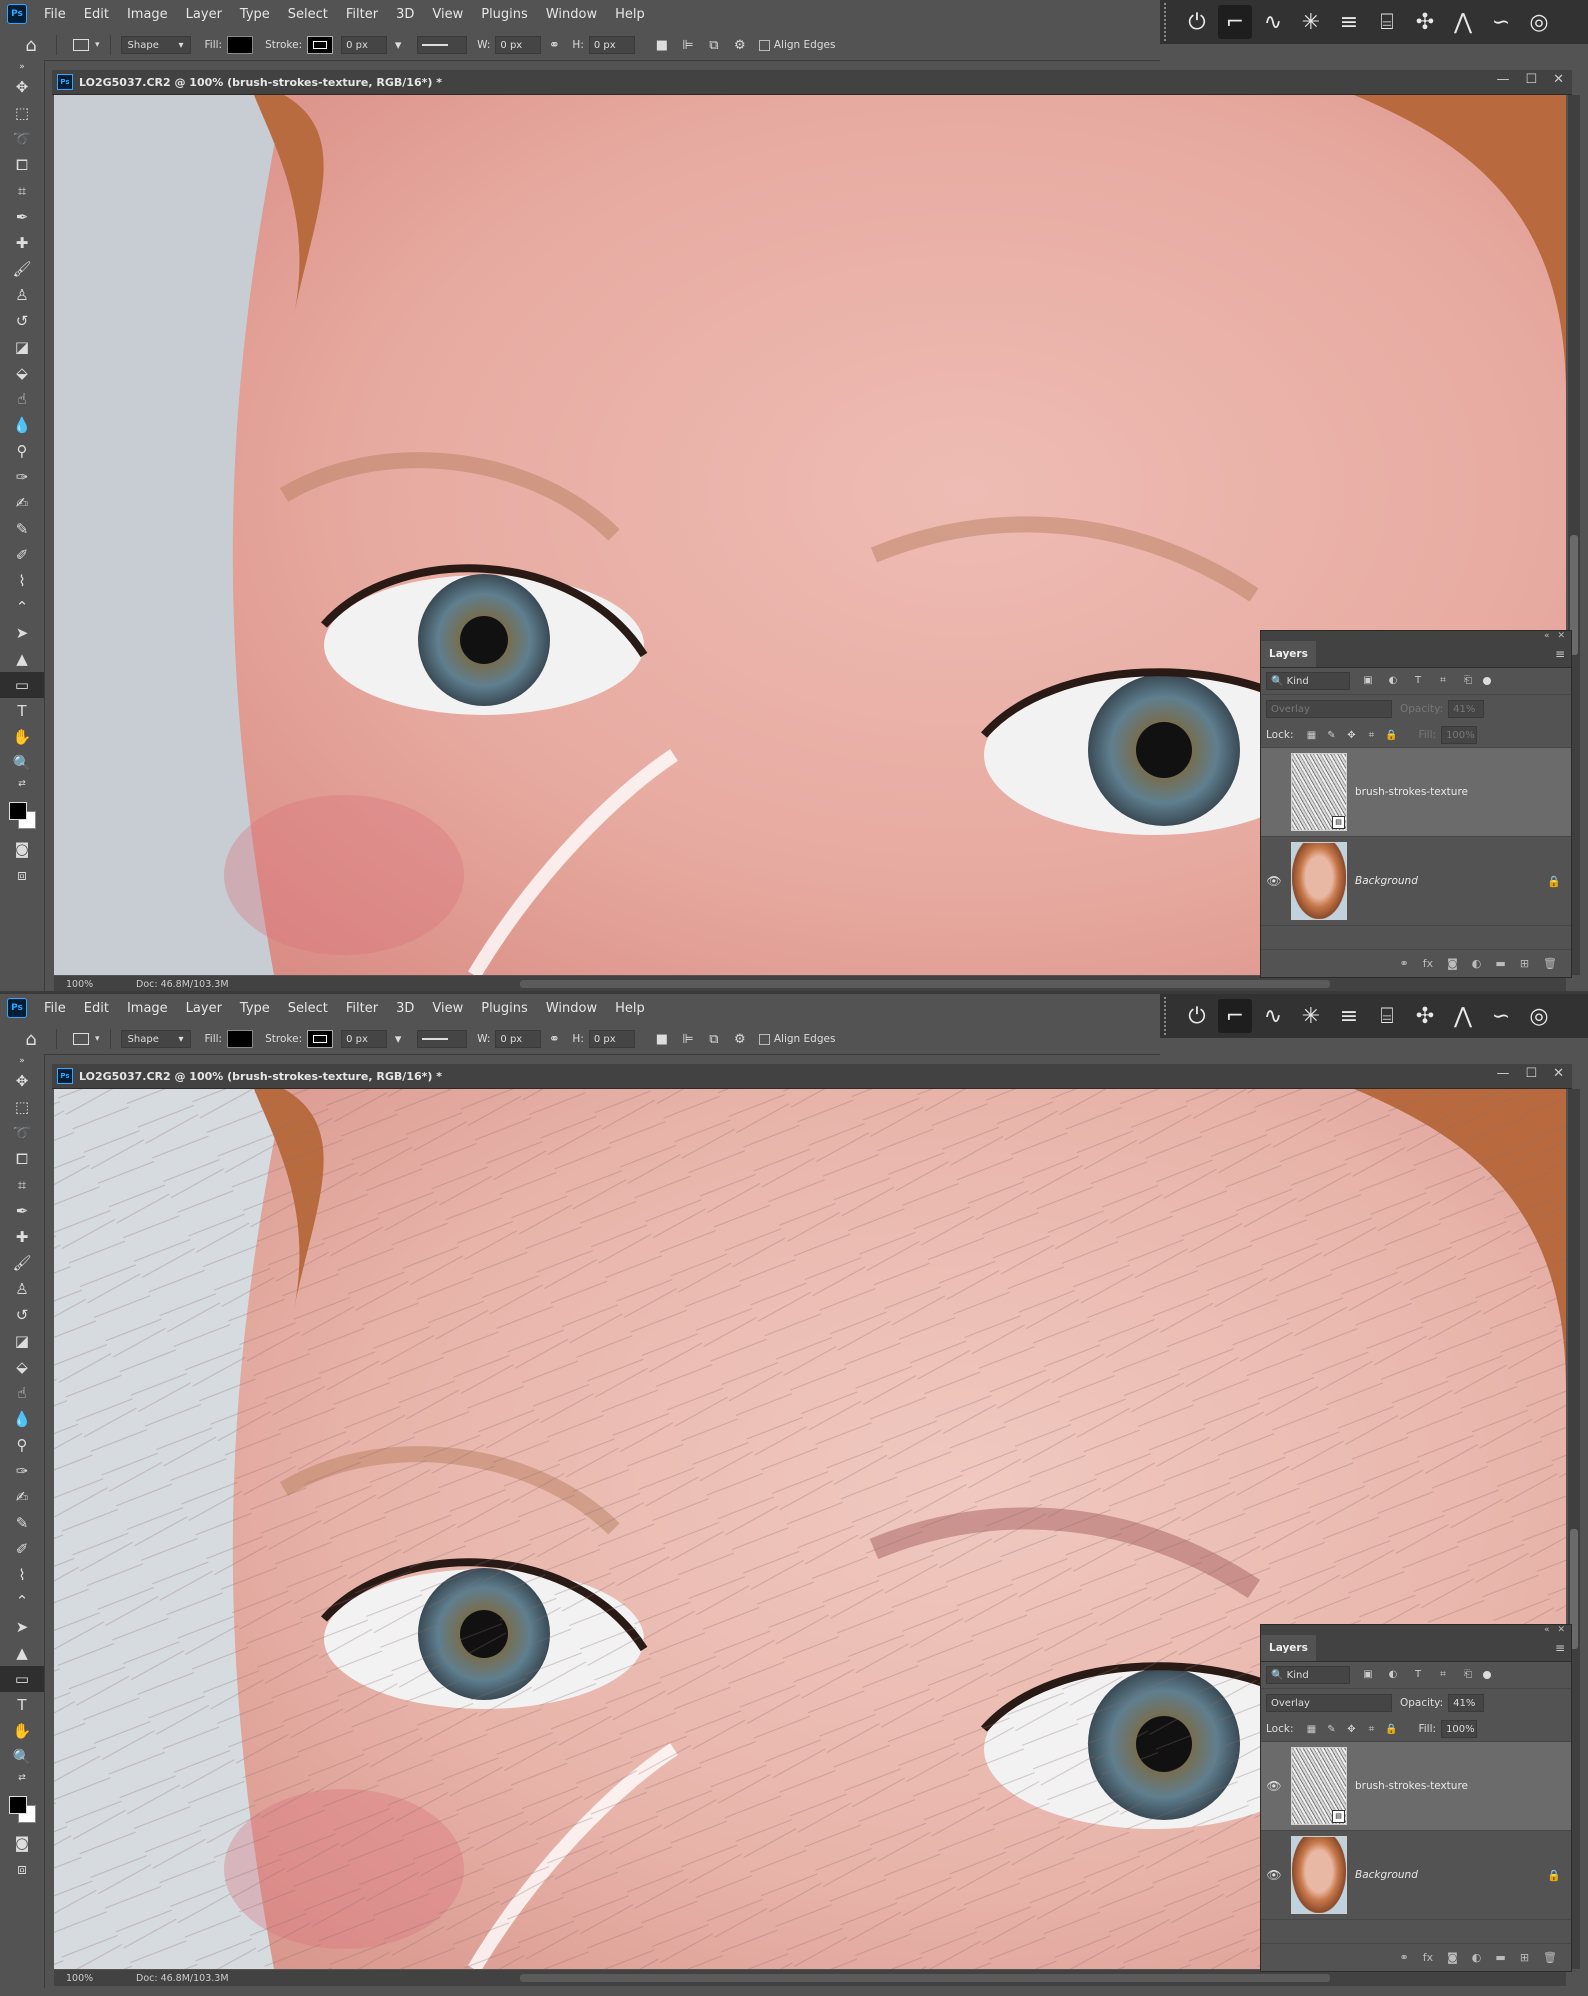 Image resolution: width=1588 pixels, height=1996 pixels. I want to click on tool-mode-dropdown: Shape ▾, so click(155, 1039).